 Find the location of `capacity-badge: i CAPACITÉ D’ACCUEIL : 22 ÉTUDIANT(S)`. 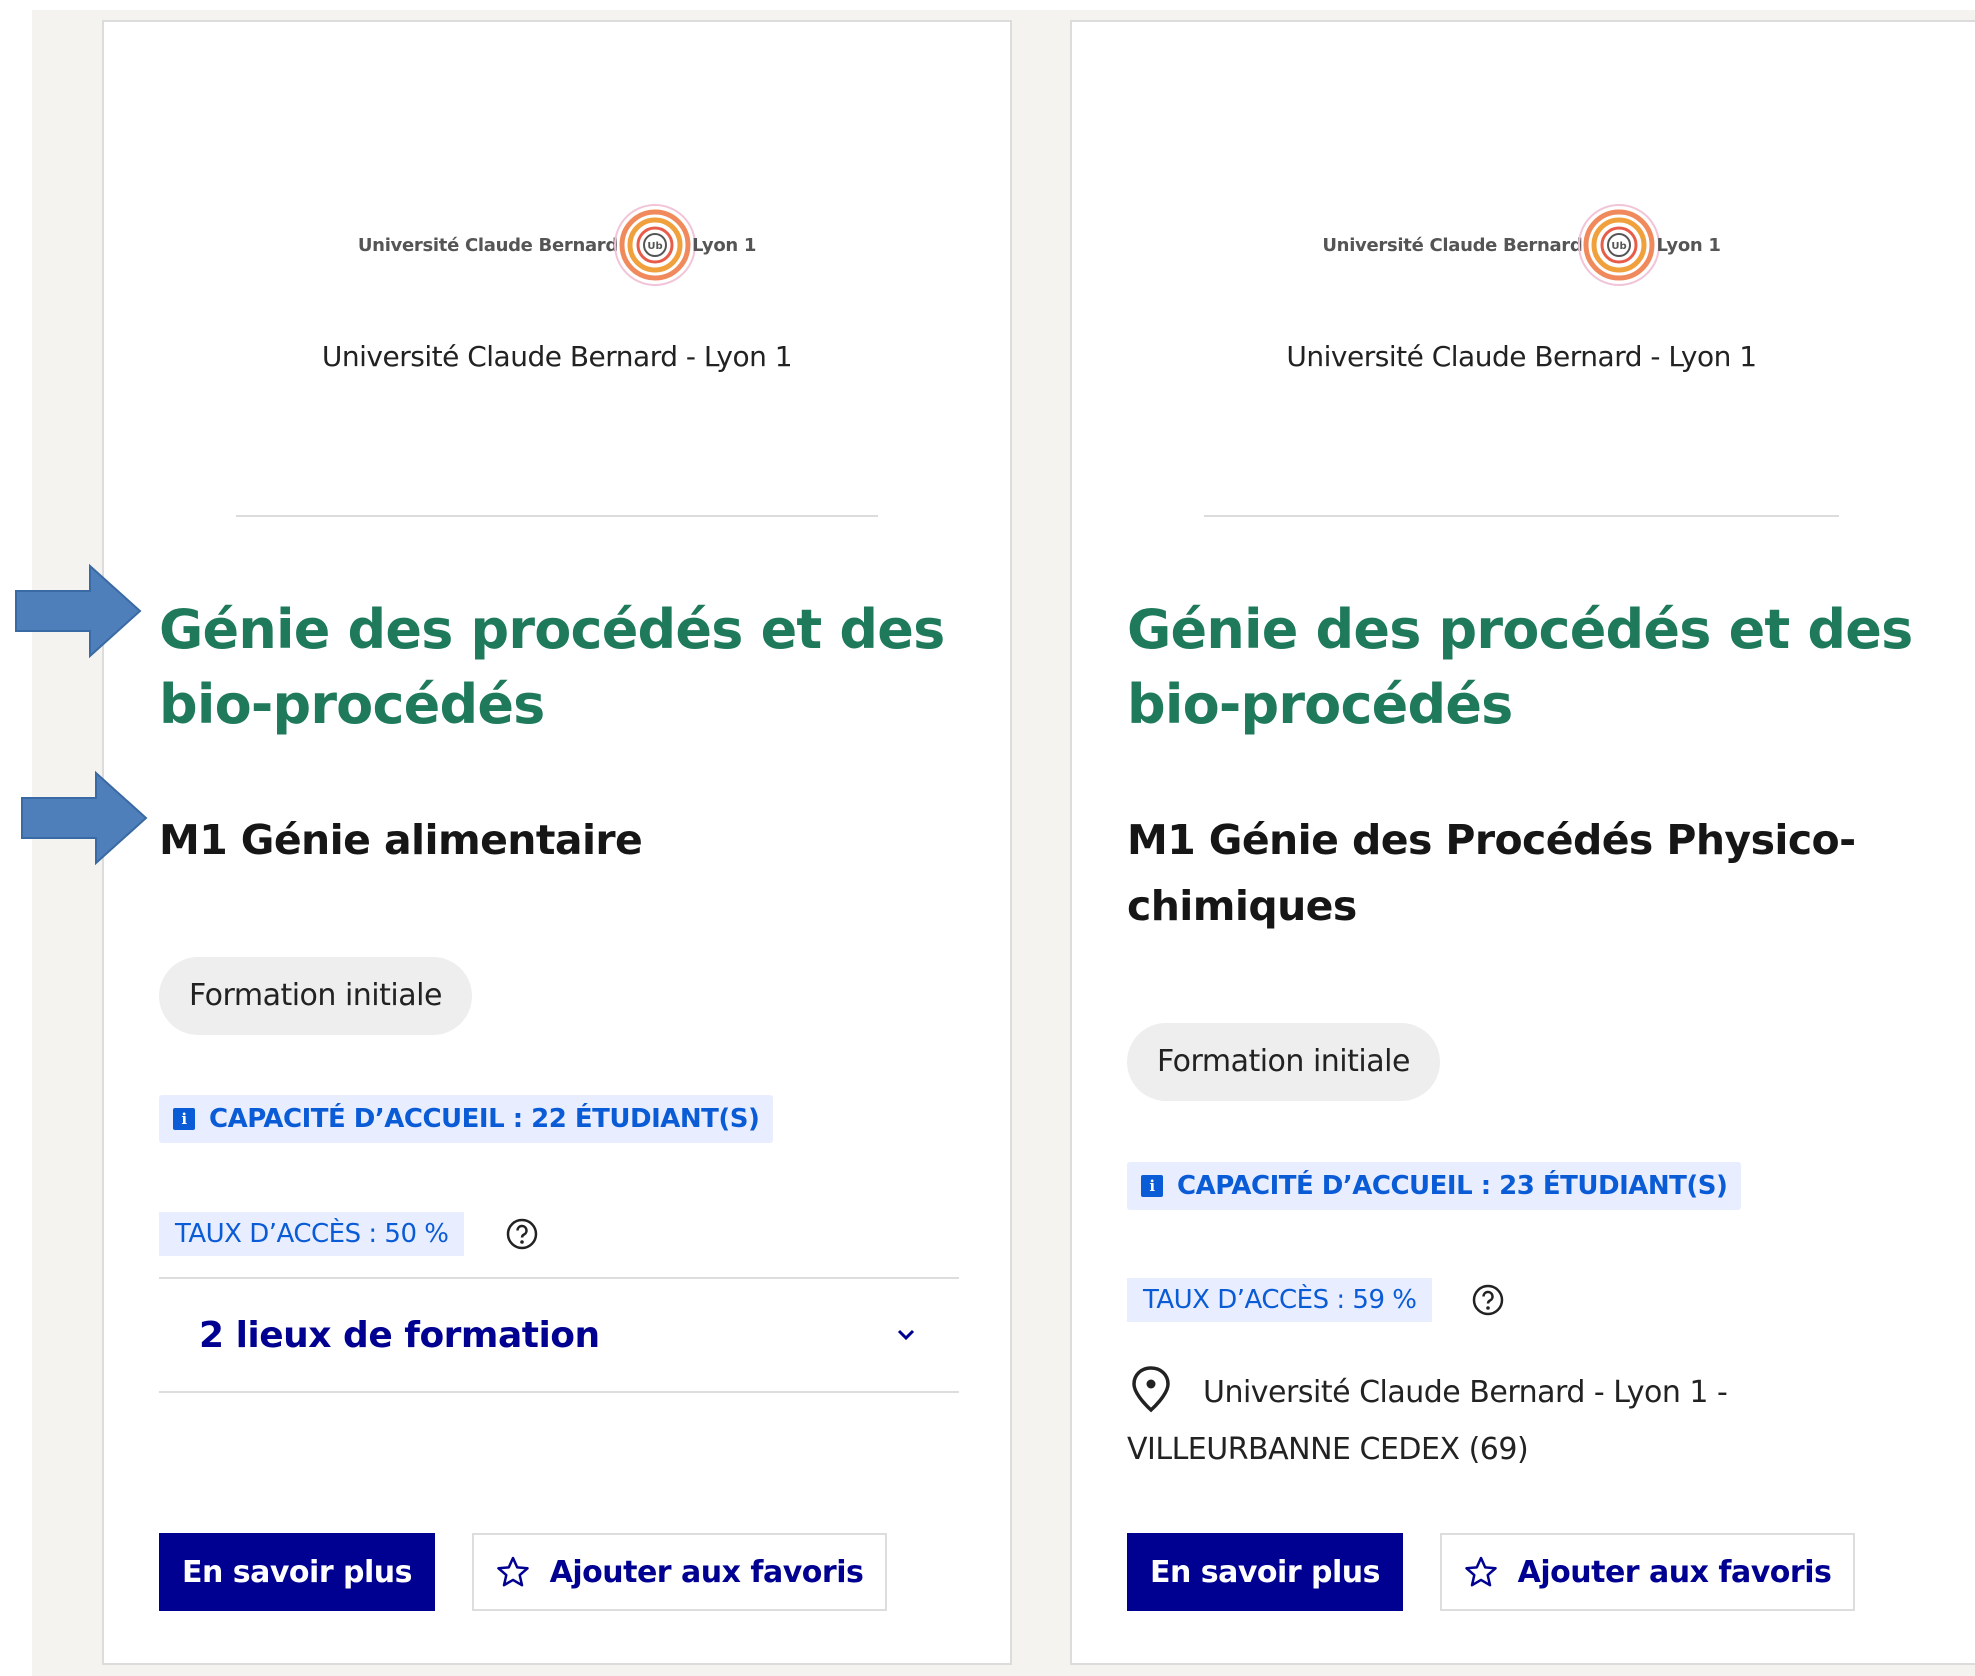

capacity-badge: i CAPACITÉ D’ACCUEIL : 22 ÉTUDIANT(S) is located at coordinates (466, 1119).